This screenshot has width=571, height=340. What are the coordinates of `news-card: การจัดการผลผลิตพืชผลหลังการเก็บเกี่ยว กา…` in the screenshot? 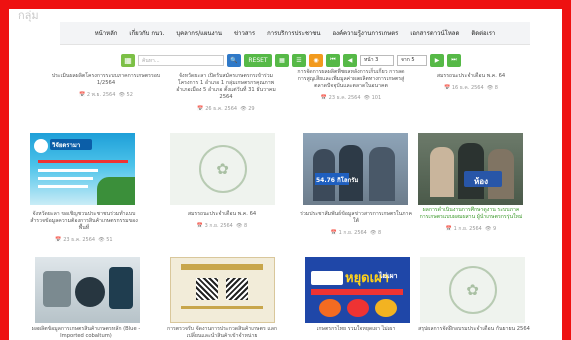 It's located at (351, 85).